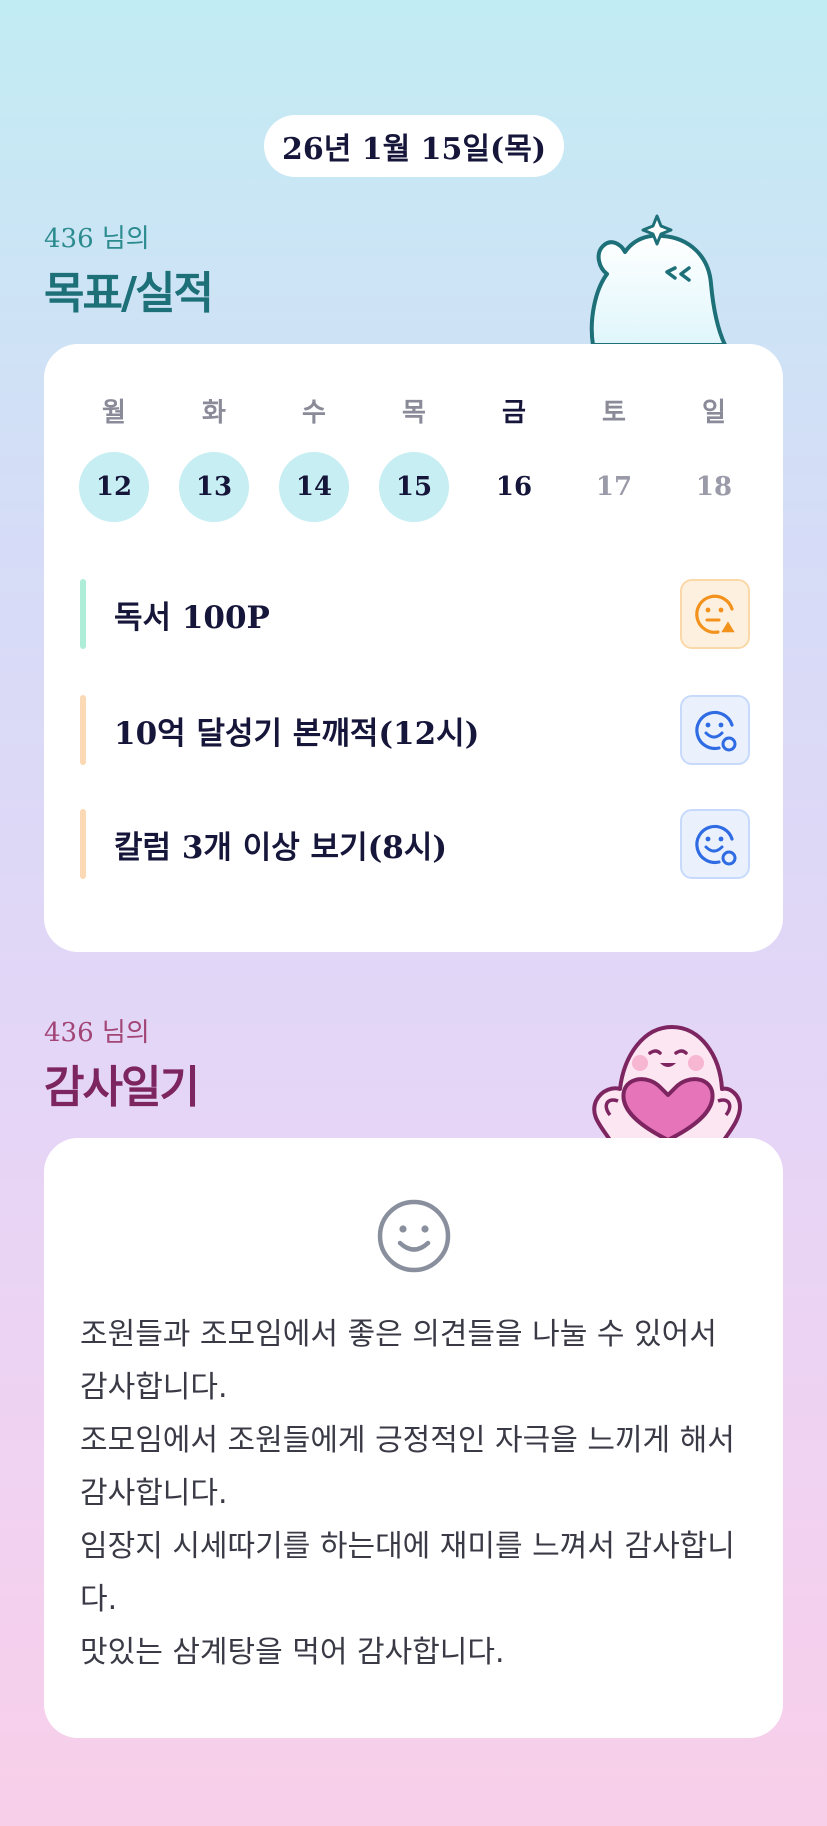  I want to click on day-name: 목, so click(414, 413).